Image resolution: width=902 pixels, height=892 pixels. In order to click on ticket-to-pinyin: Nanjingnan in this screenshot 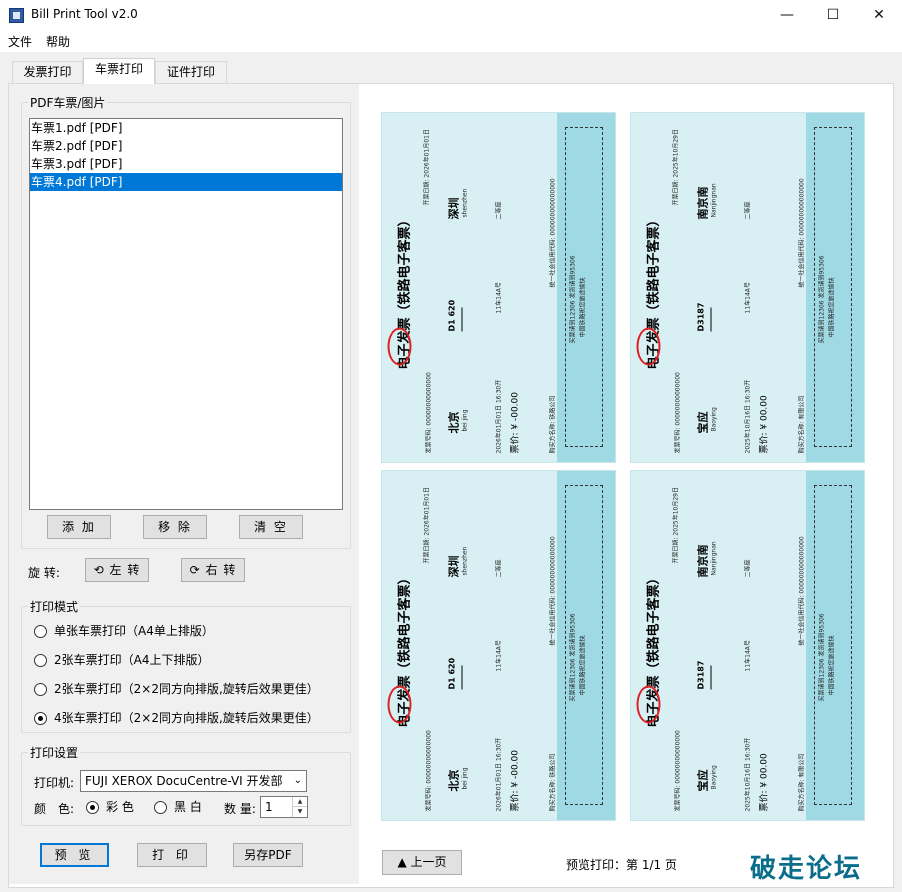, I will do `click(714, 200)`.